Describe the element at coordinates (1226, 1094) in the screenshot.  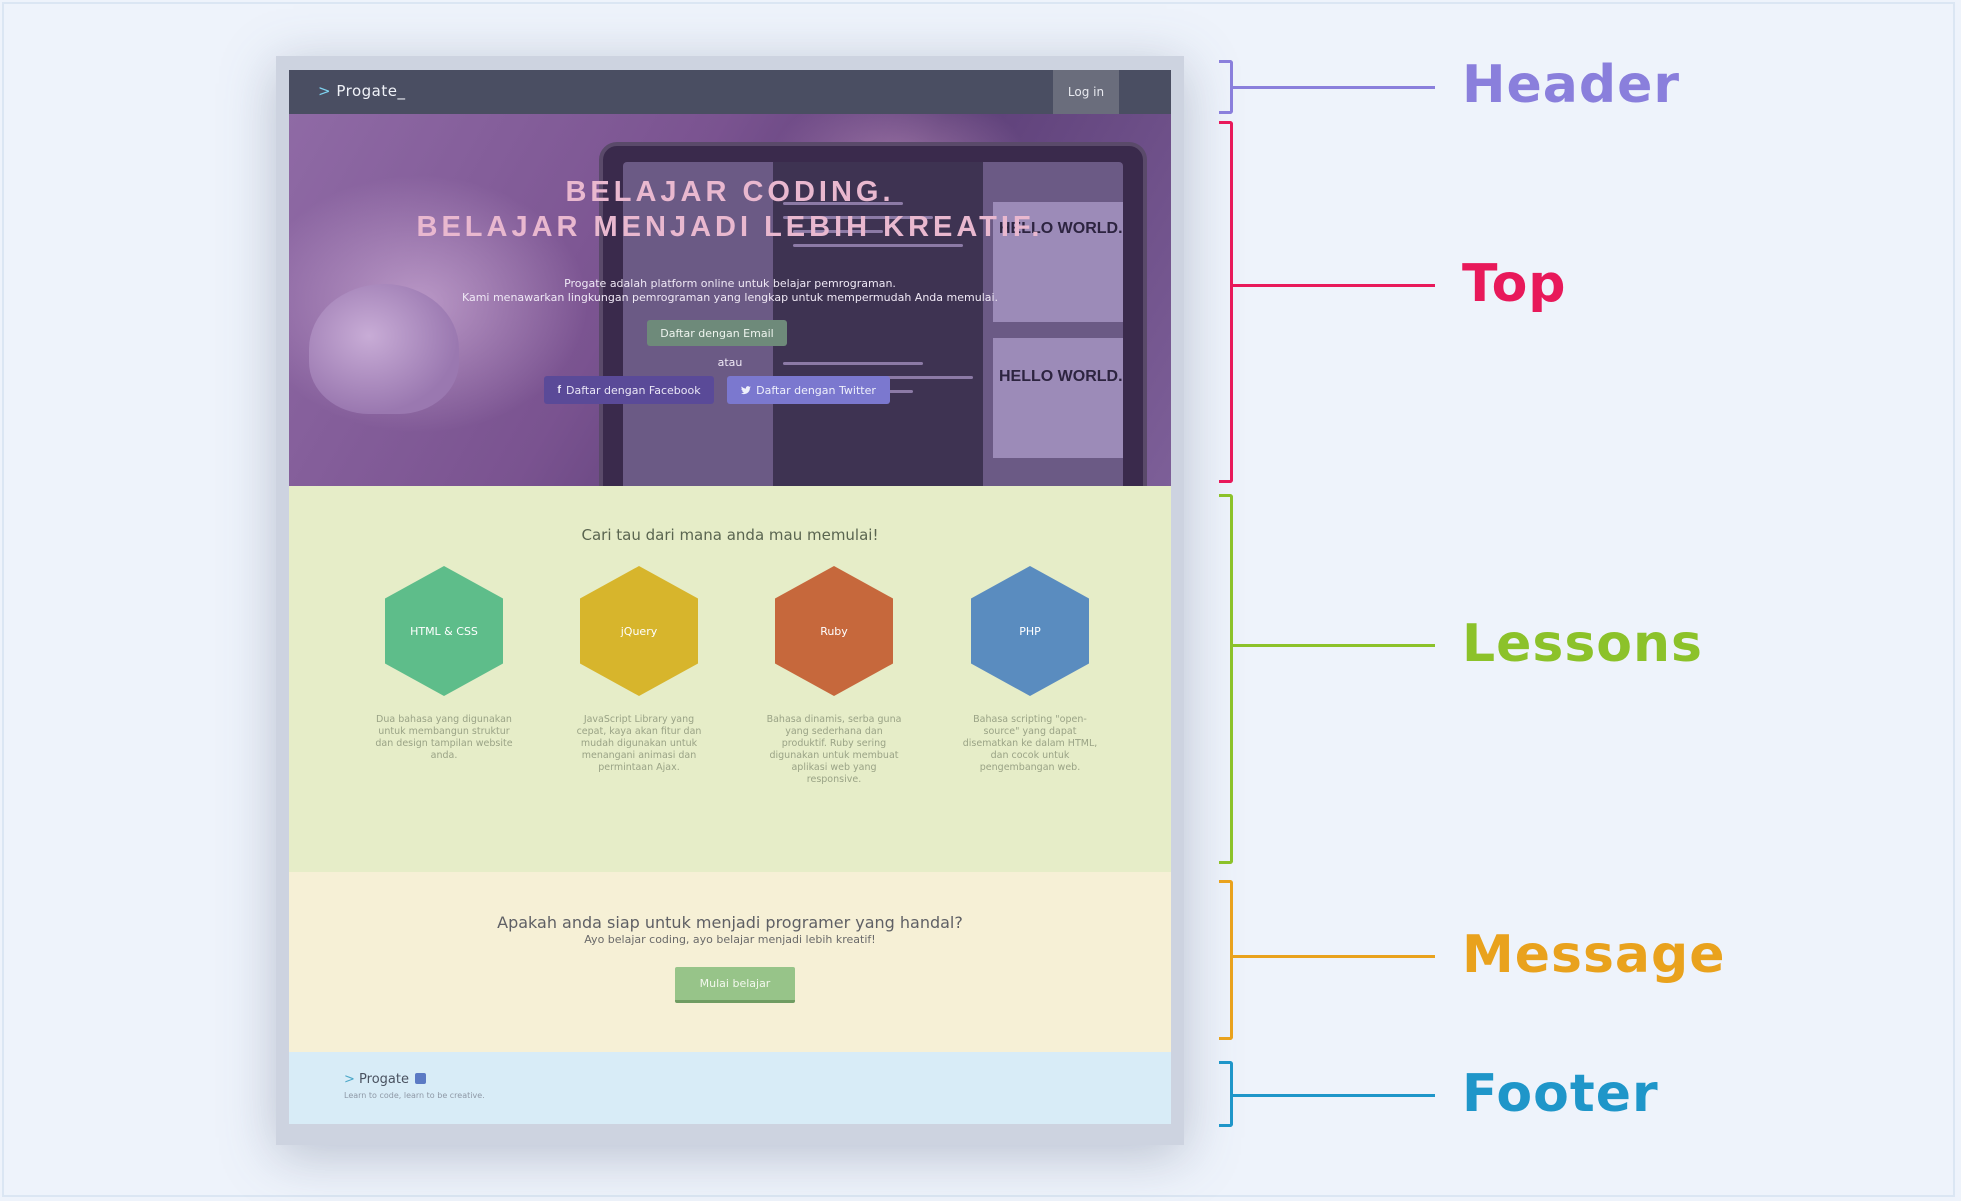
I see `footer-bracket` at that location.